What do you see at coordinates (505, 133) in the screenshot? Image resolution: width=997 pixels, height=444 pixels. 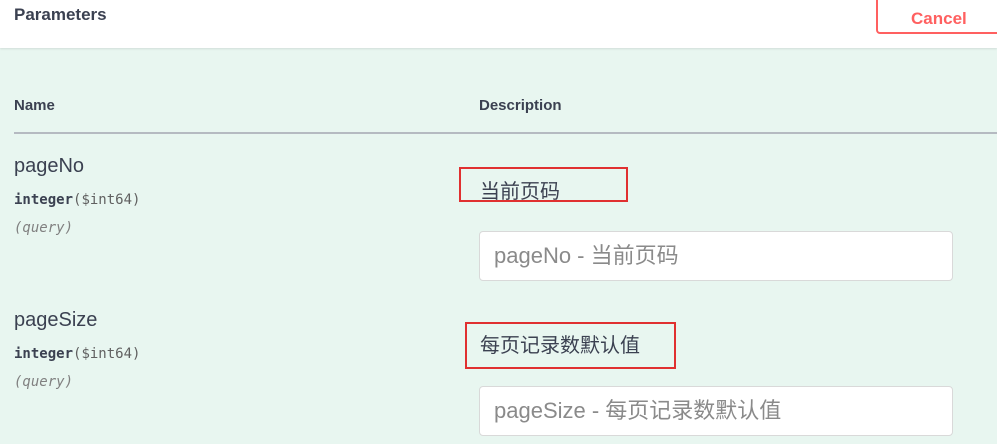 I see `header-divider` at bounding box center [505, 133].